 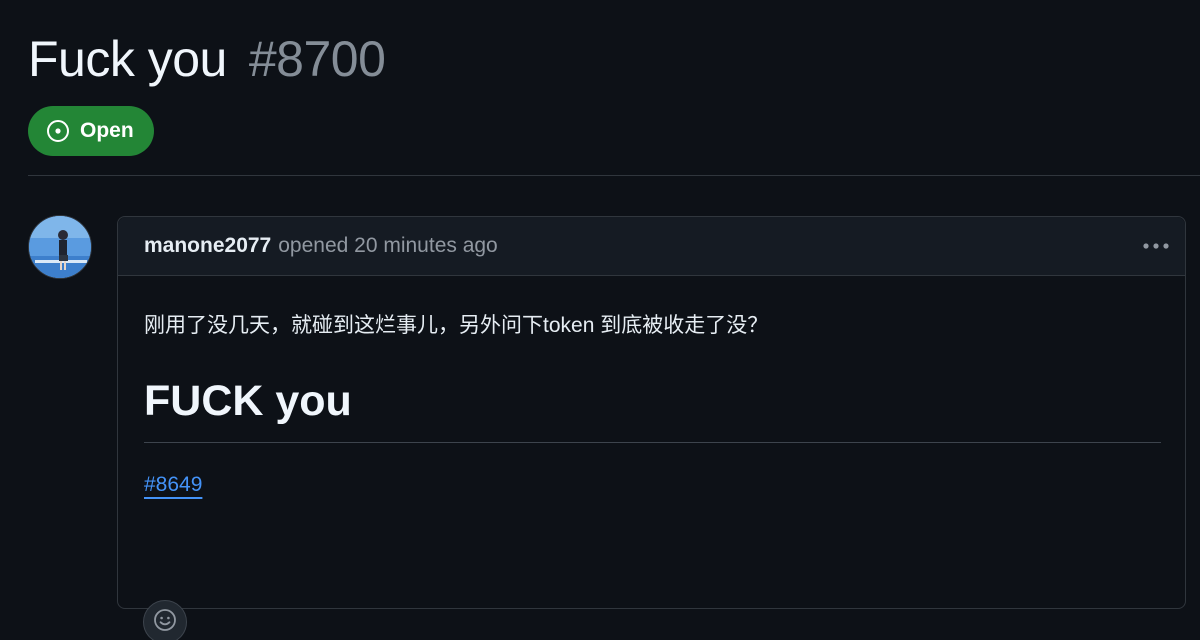 What do you see at coordinates (388, 246) in the screenshot?
I see `comment-meta: opened 20 minutes ago` at bounding box center [388, 246].